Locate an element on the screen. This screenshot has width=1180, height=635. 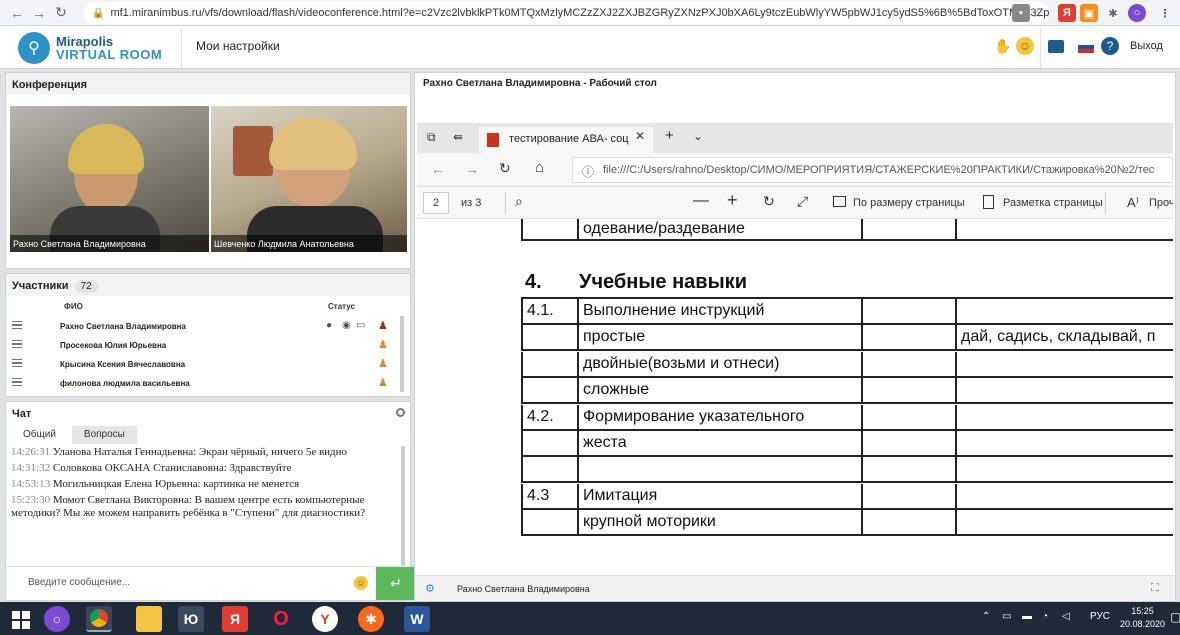
message-time: 15:23:30 is located at coordinates (31, 500).